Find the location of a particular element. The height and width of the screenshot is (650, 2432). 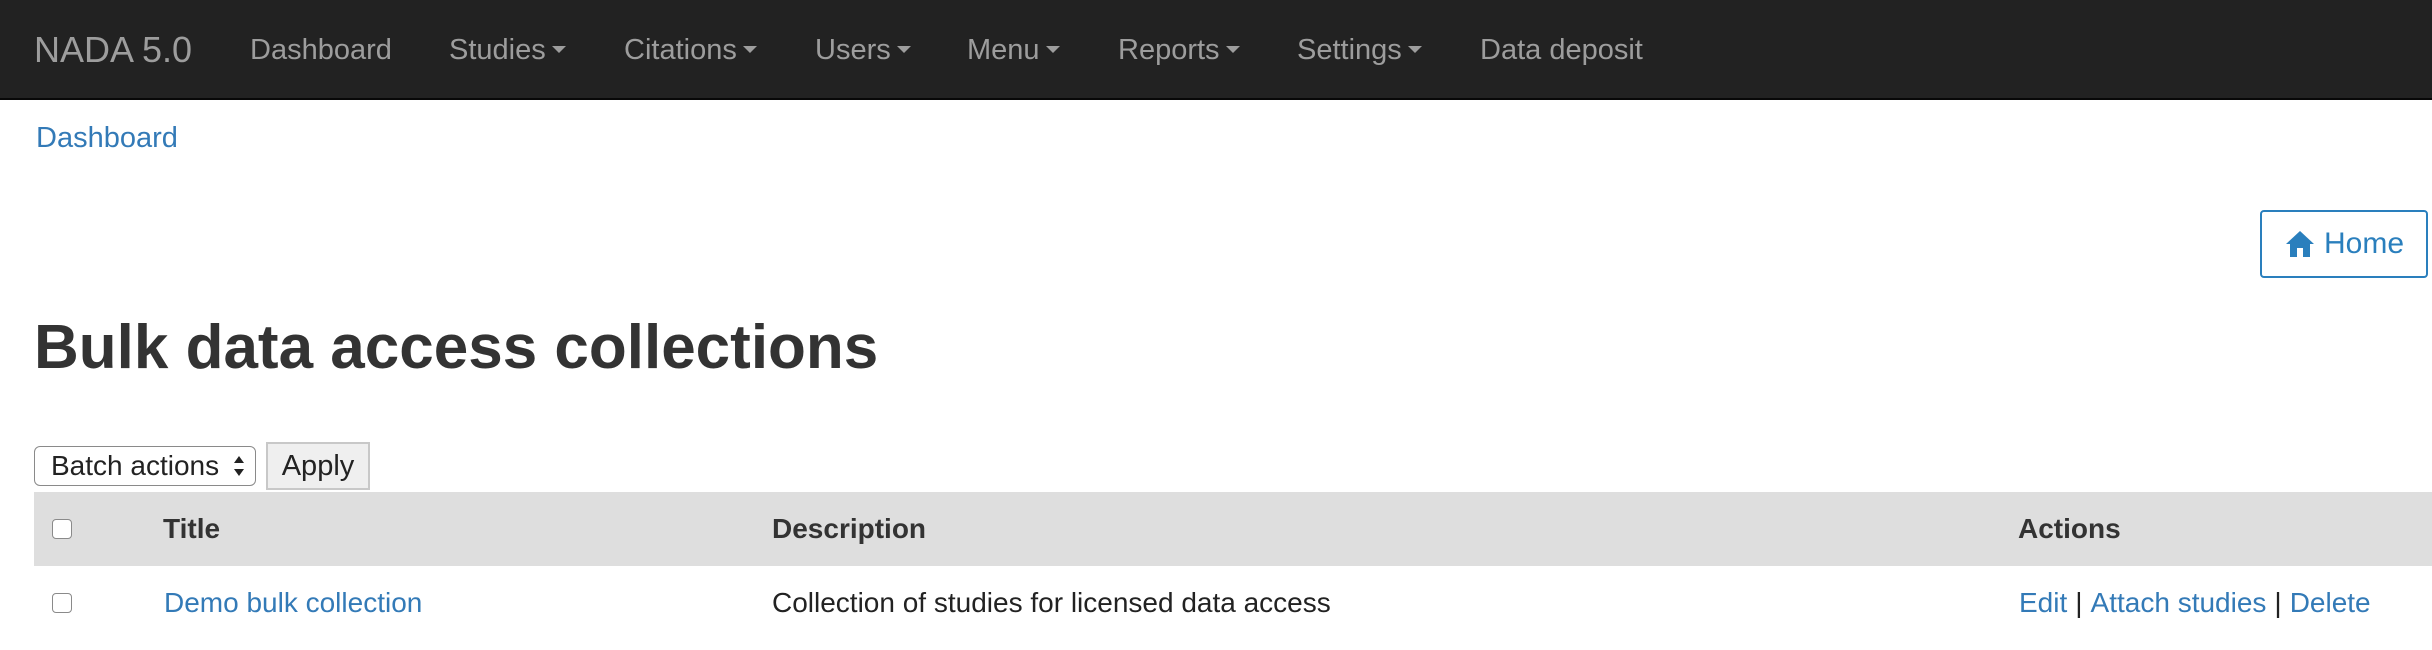

nav-studies: Studies is located at coordinates (507, 50).